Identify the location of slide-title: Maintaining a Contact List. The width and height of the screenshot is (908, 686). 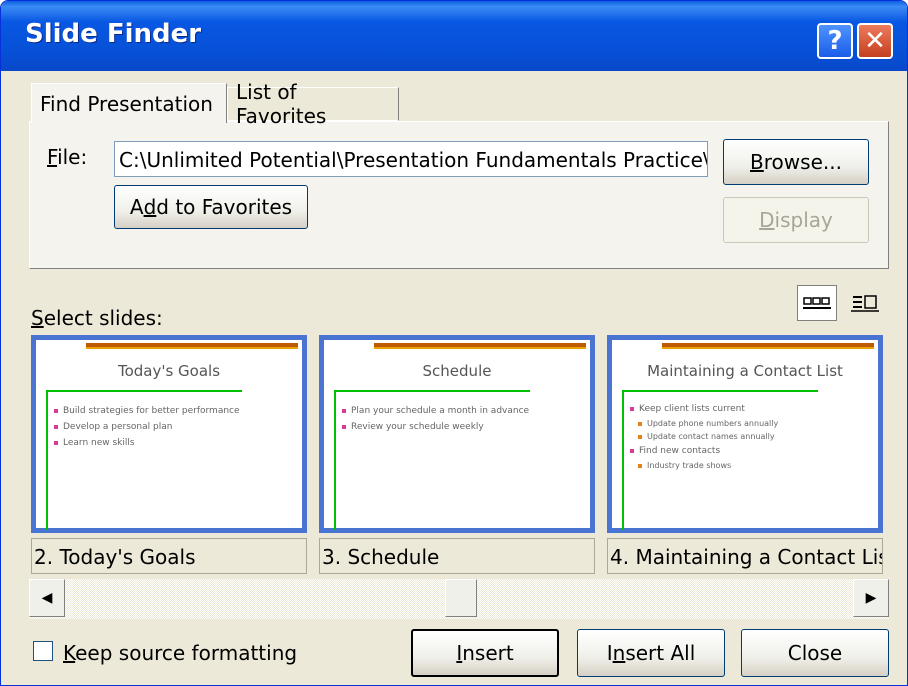
(745, 371).